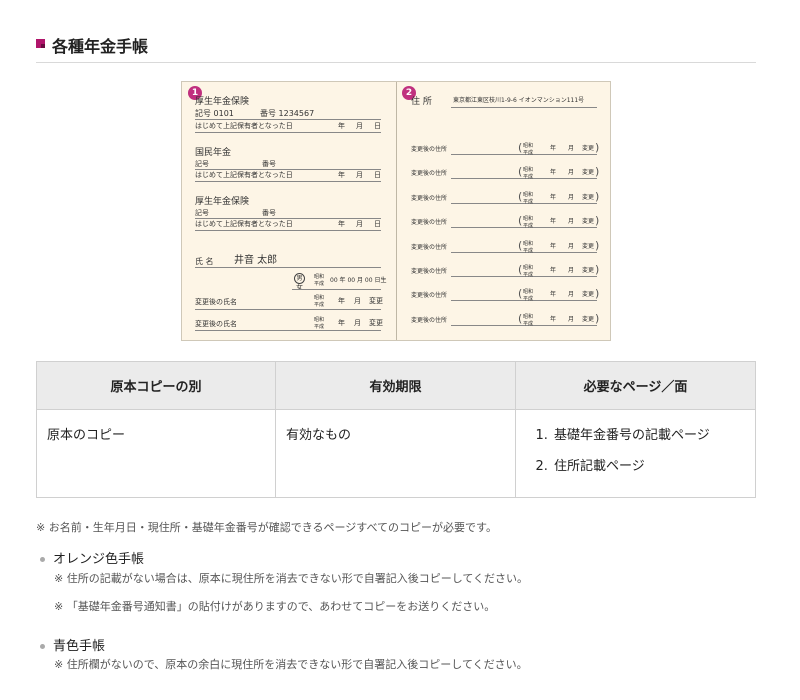 Image resolution: width=800 pixels, height=700 pixels. Describe the element at coordinates (156, 385) in the screenshot. I see `column-header: 原本コピーの別` at that location.